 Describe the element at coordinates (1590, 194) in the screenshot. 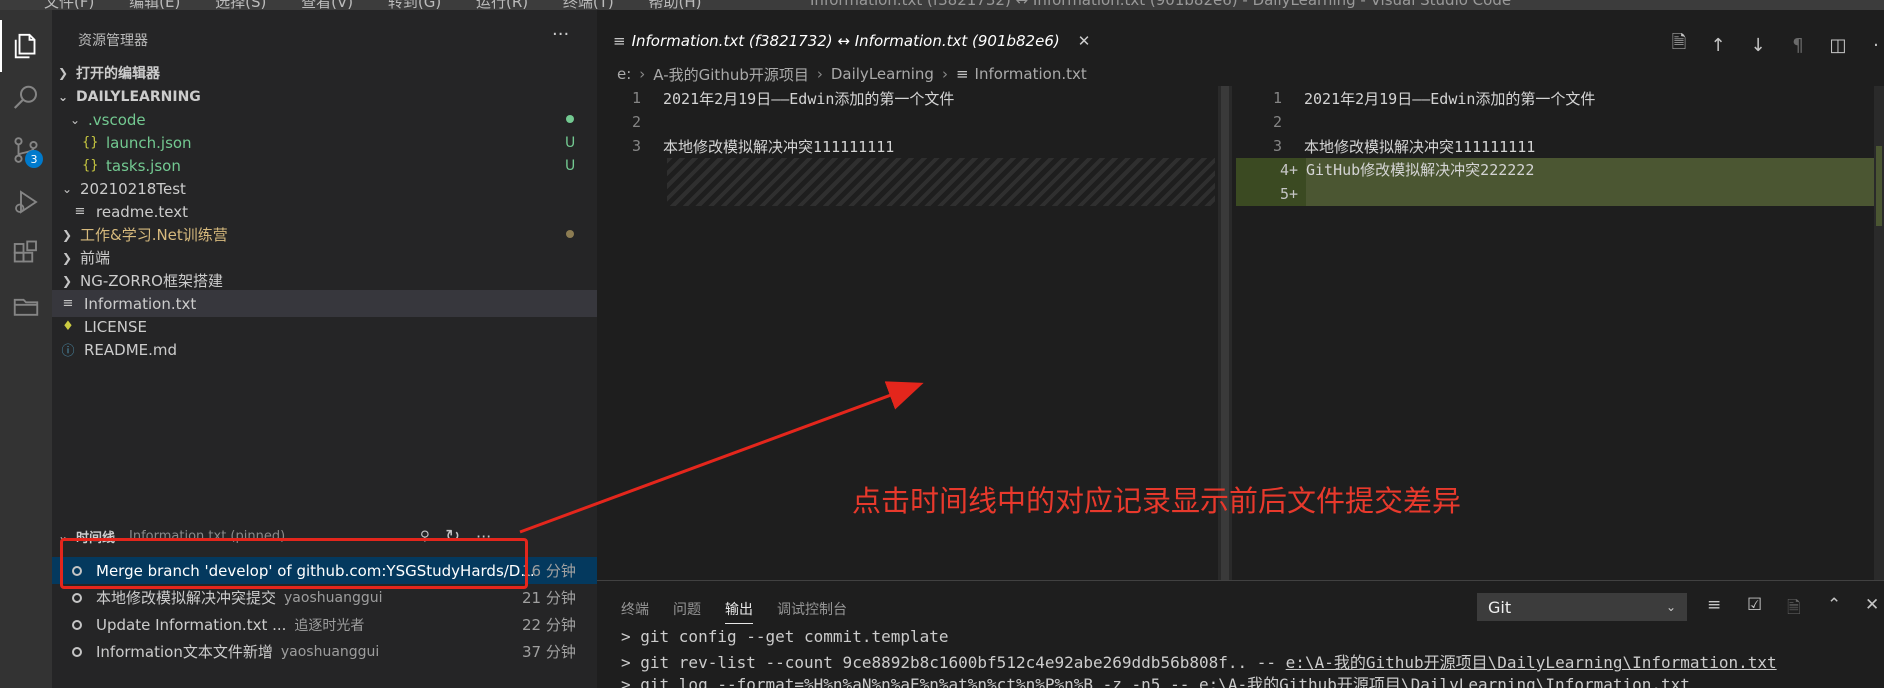

I see `line-text` at that location.